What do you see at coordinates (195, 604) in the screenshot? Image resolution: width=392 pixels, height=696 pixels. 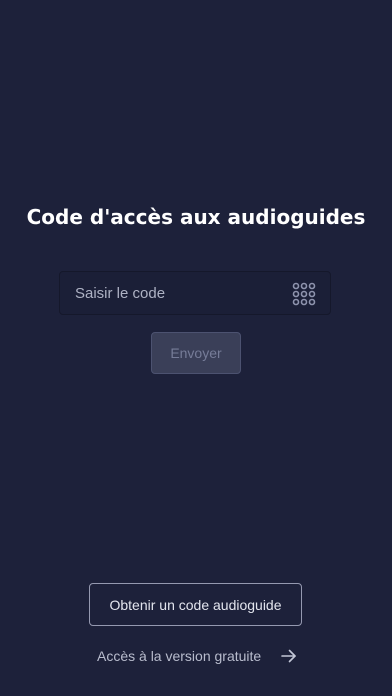 I see `obtain-code-button: Obtenir un code audioguide` at bounding box center [195, 604].